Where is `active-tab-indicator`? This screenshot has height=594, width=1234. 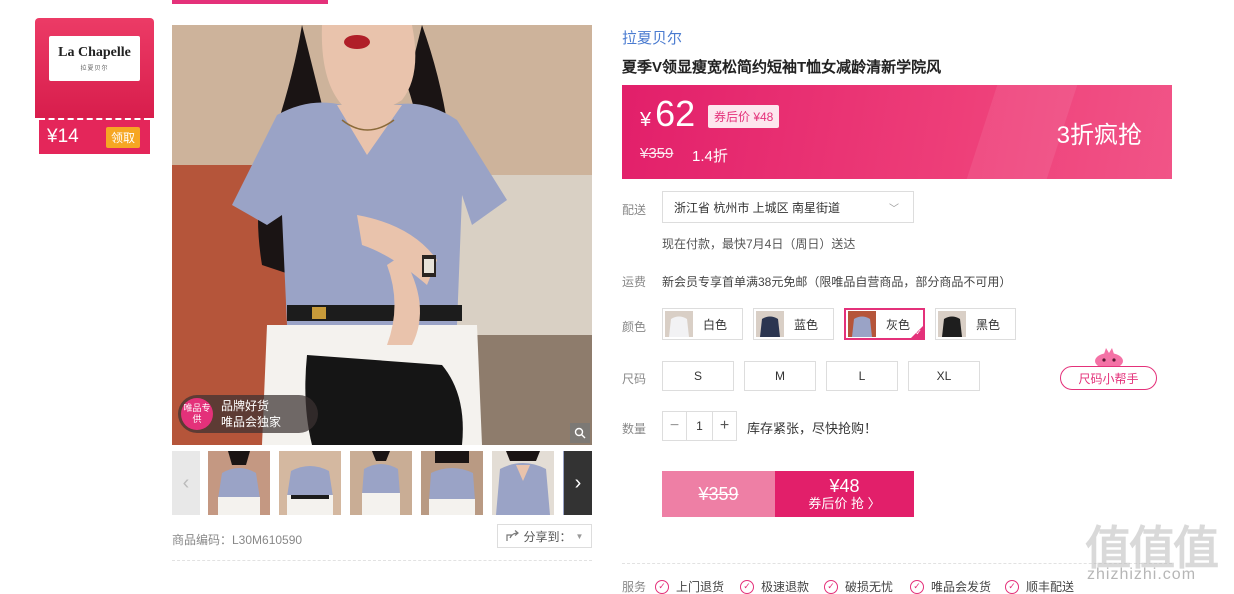 active-tab-indicator is located at coordinates (250, 2).